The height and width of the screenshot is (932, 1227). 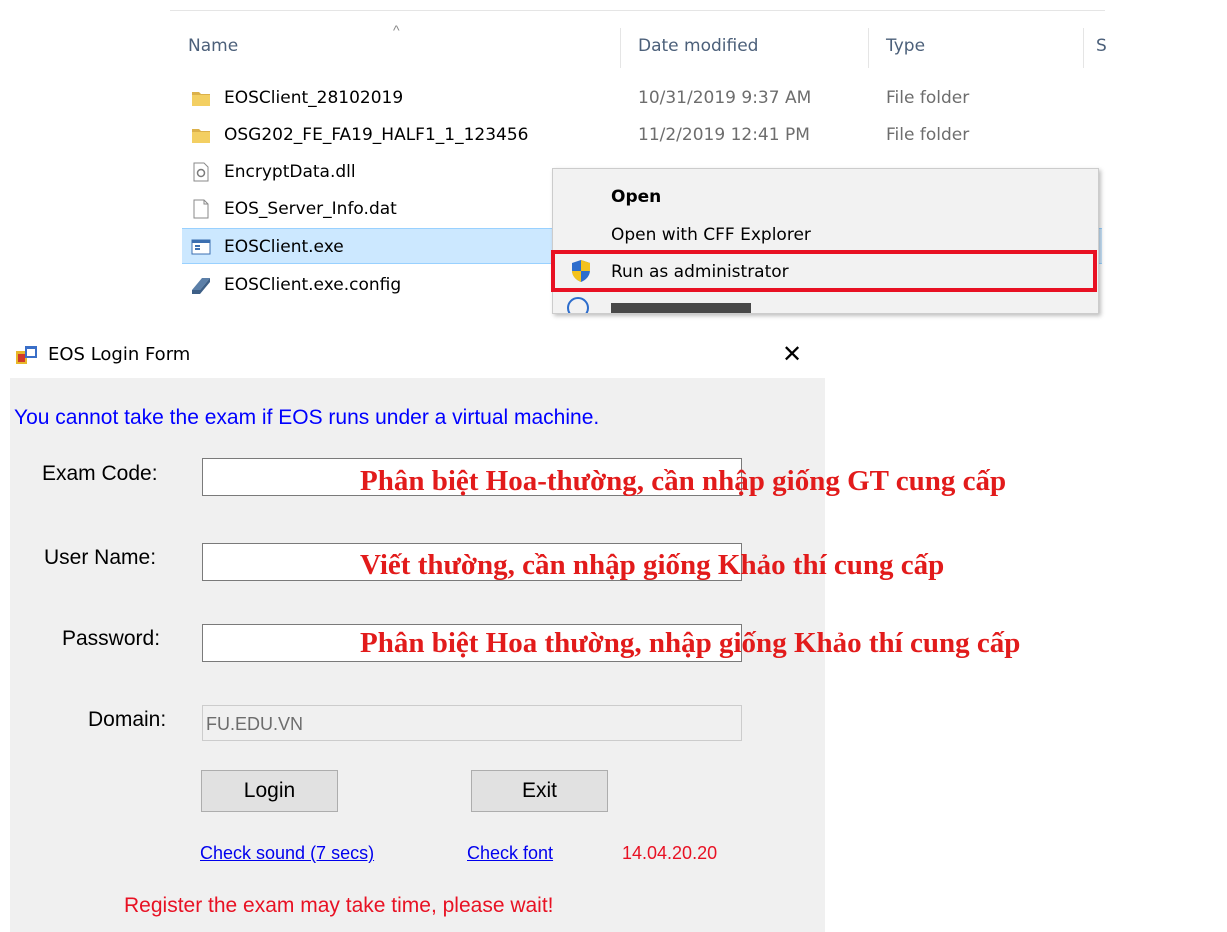 What do you see at coordinates (670, 853) in the screenshot?
I see `version-text: 14.04.20.20` at bounding box center [670, 853].